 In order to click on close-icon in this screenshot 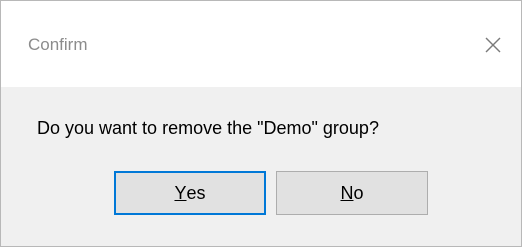, I will do `click(493, 45)`.